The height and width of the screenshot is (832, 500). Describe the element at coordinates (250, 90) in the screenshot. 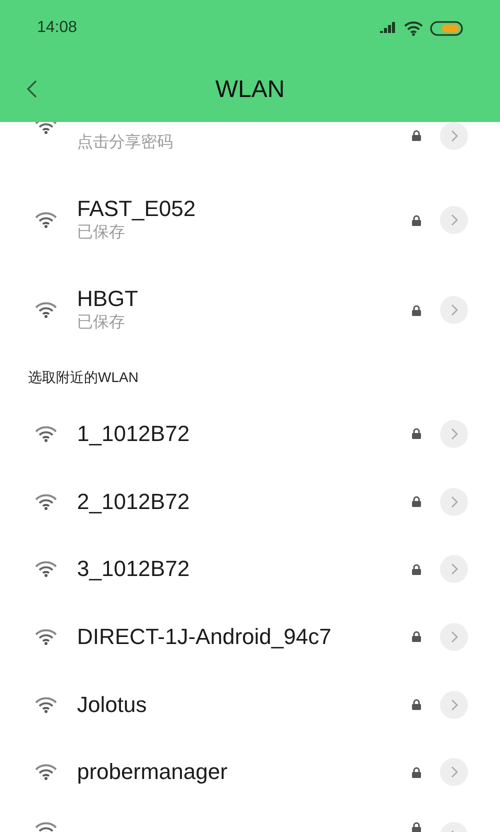

I see `screen-title: WLAN` at that location.